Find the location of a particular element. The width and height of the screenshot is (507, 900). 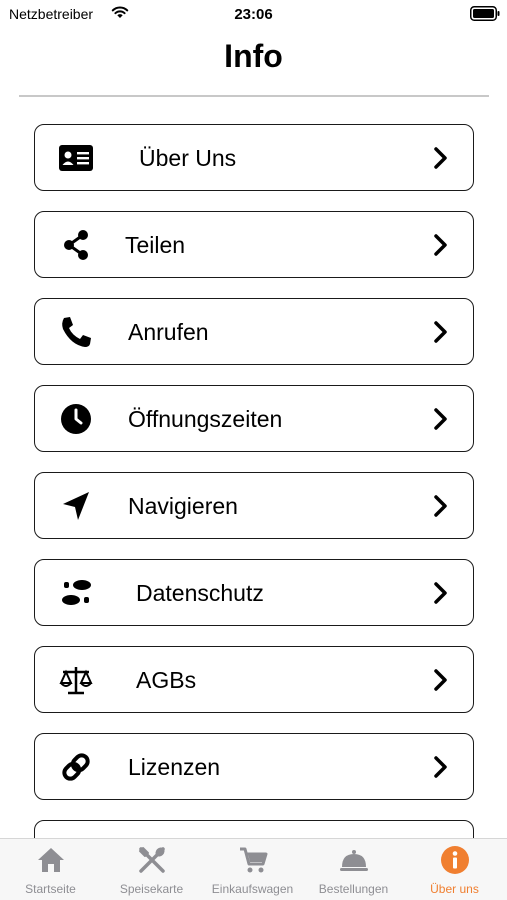

menu-item-partial is located at coordinates (254, 829).